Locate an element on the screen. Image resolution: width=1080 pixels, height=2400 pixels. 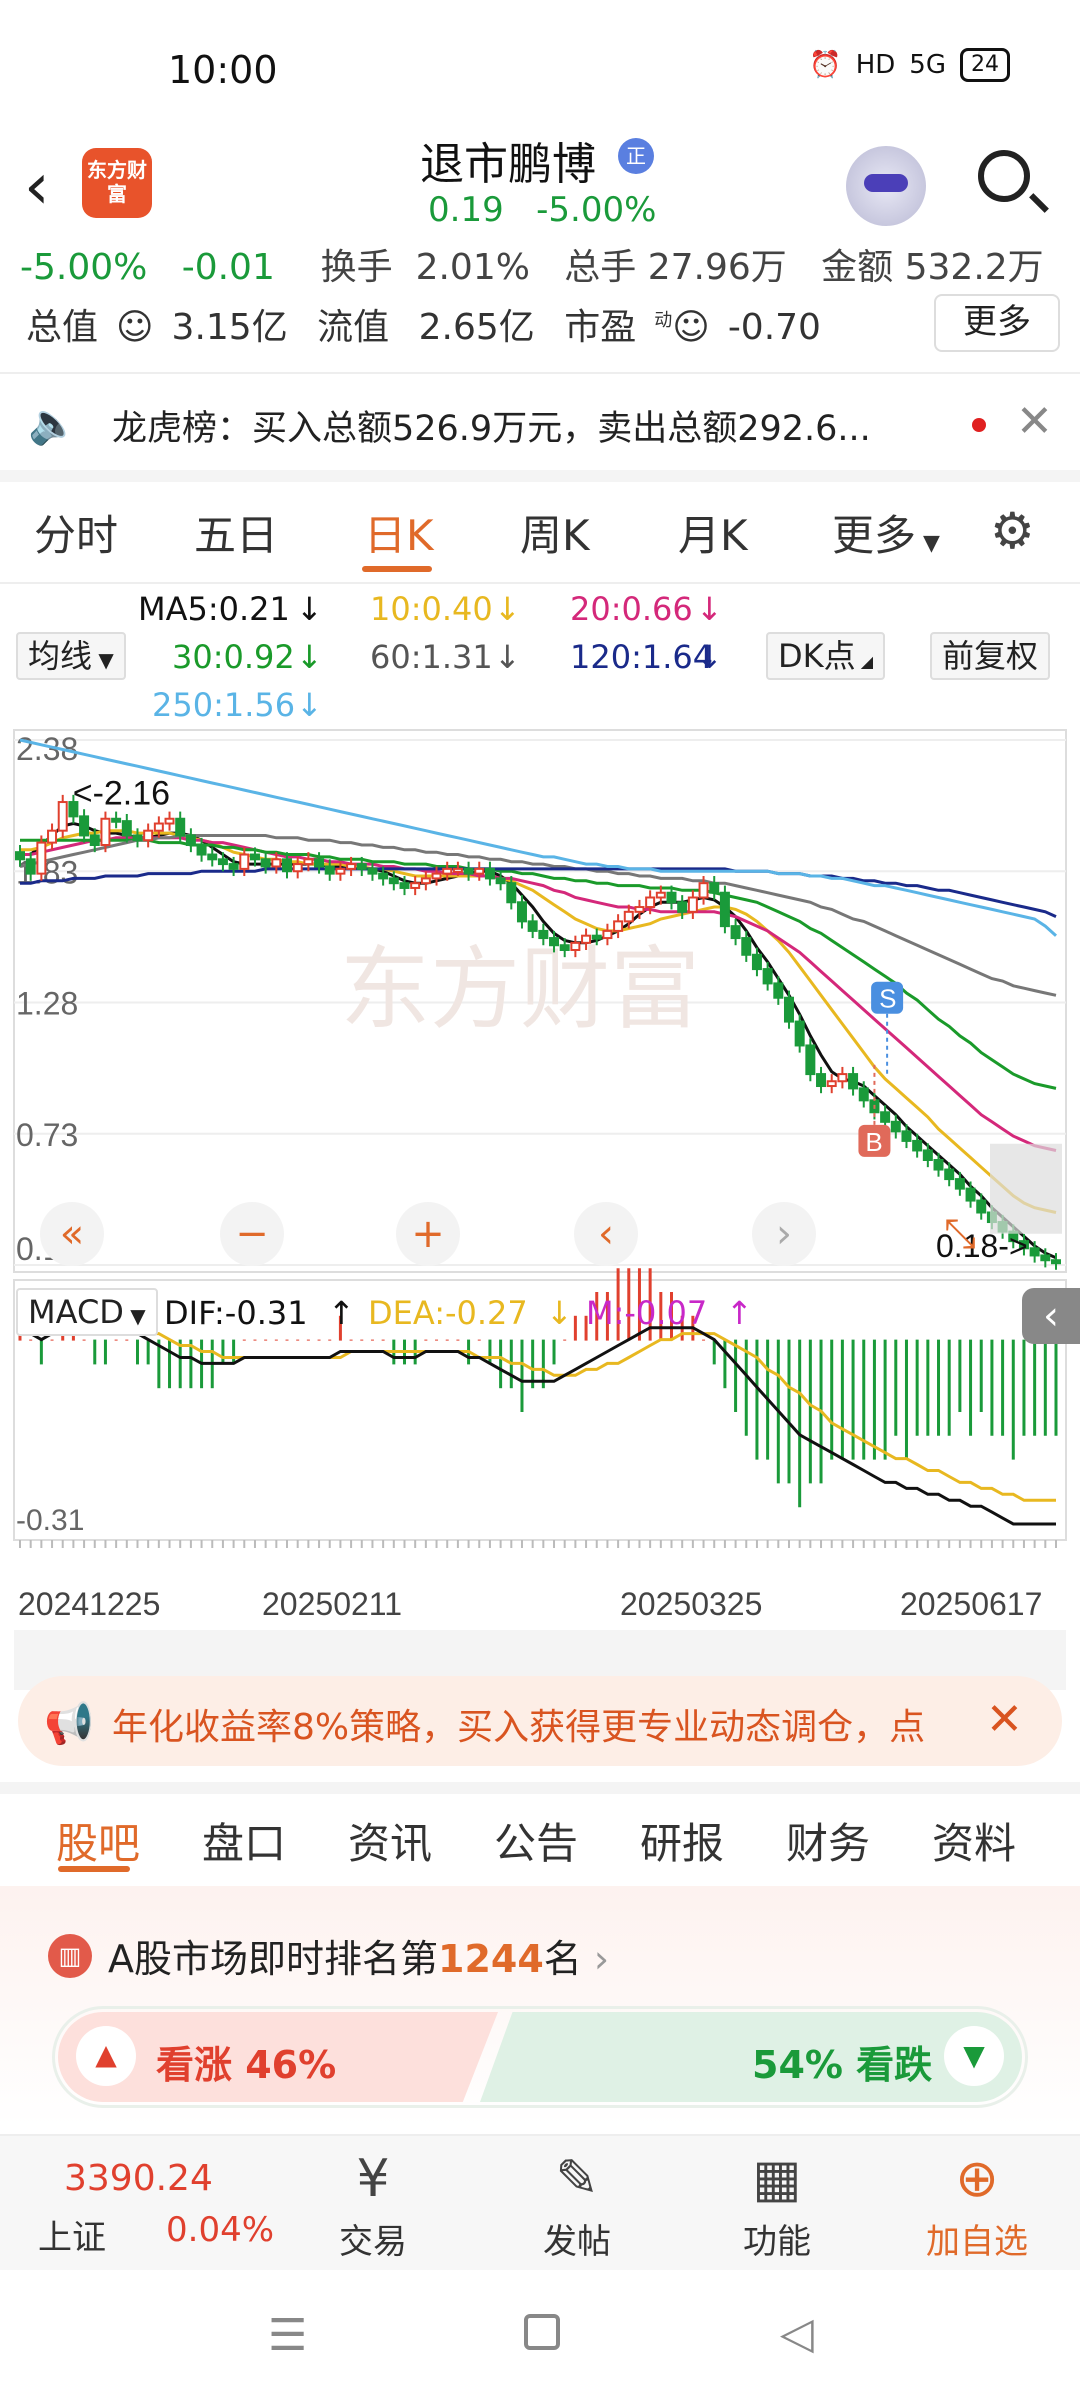
search-icon is located at coordinates (1004, 176).